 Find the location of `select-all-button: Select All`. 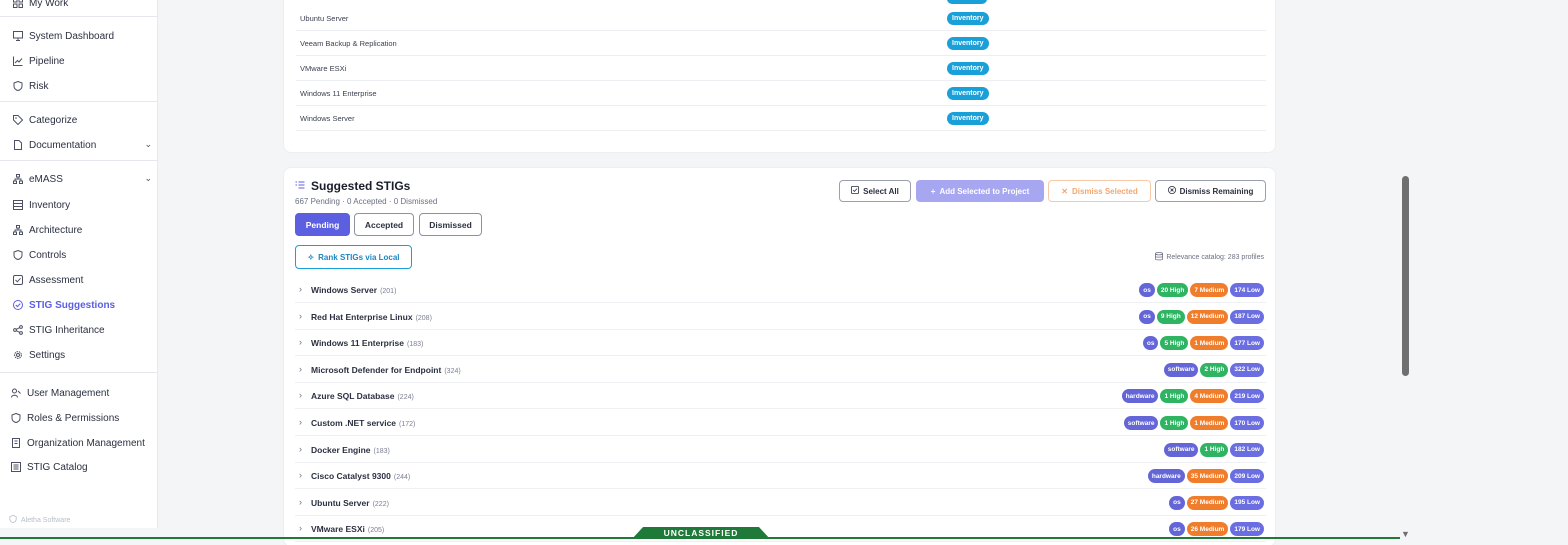

select-all-button: Select All is located at coordinates (875, 191).